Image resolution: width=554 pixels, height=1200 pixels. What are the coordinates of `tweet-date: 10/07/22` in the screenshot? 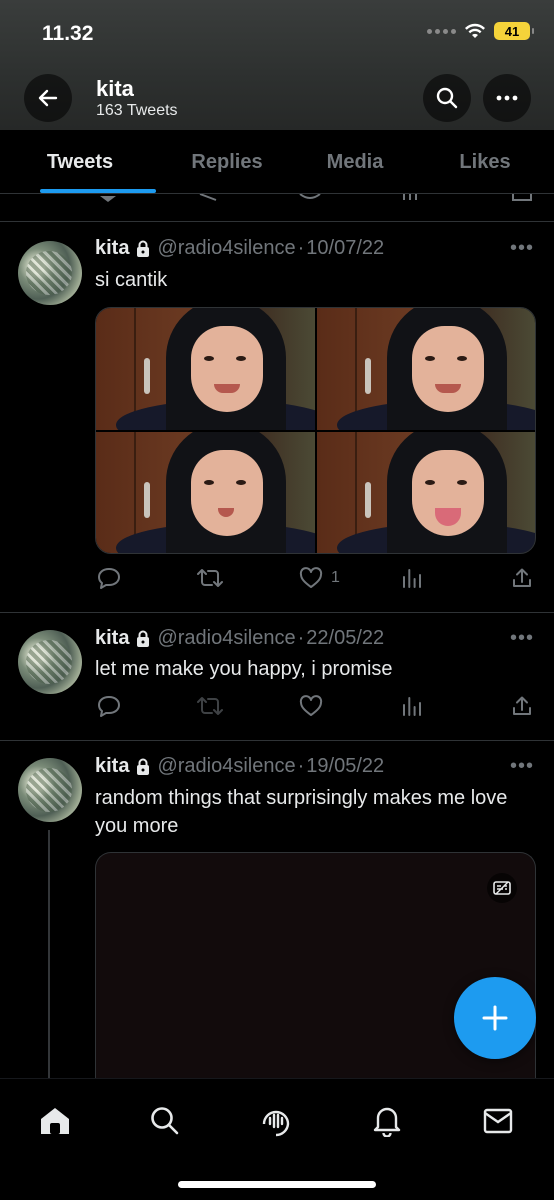 It's located at (345, 248).